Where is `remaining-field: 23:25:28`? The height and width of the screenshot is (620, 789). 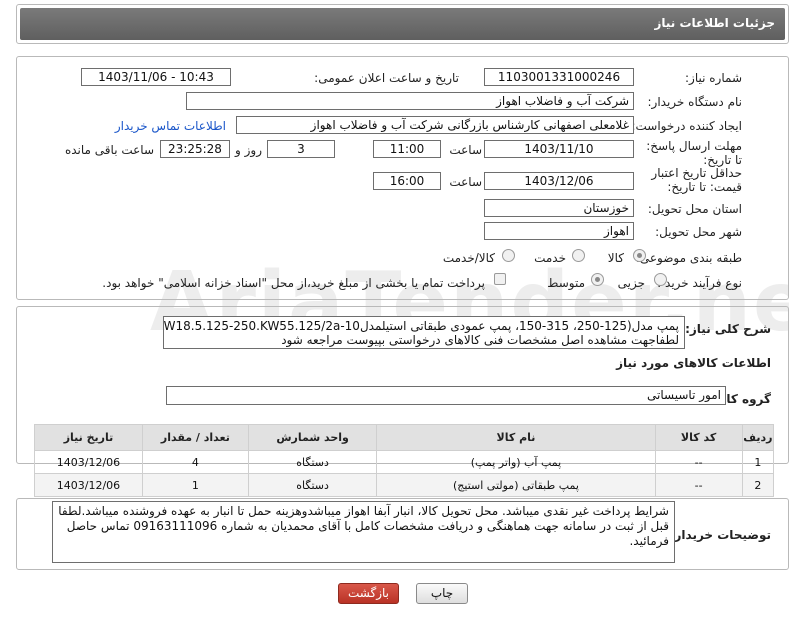
remaining-field: 23:25:28 is located at coordinates (195, 149).